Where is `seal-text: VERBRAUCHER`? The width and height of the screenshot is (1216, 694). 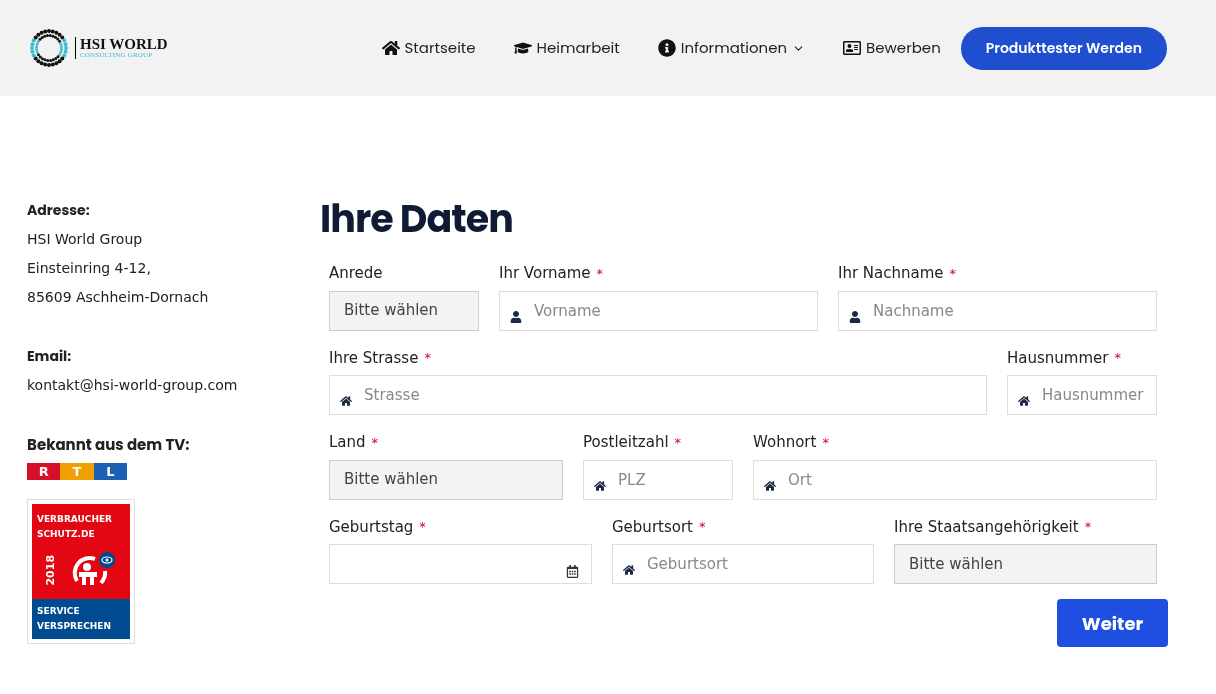 seal-text: VERBRAUCHER is located at coordinates (75, 519).